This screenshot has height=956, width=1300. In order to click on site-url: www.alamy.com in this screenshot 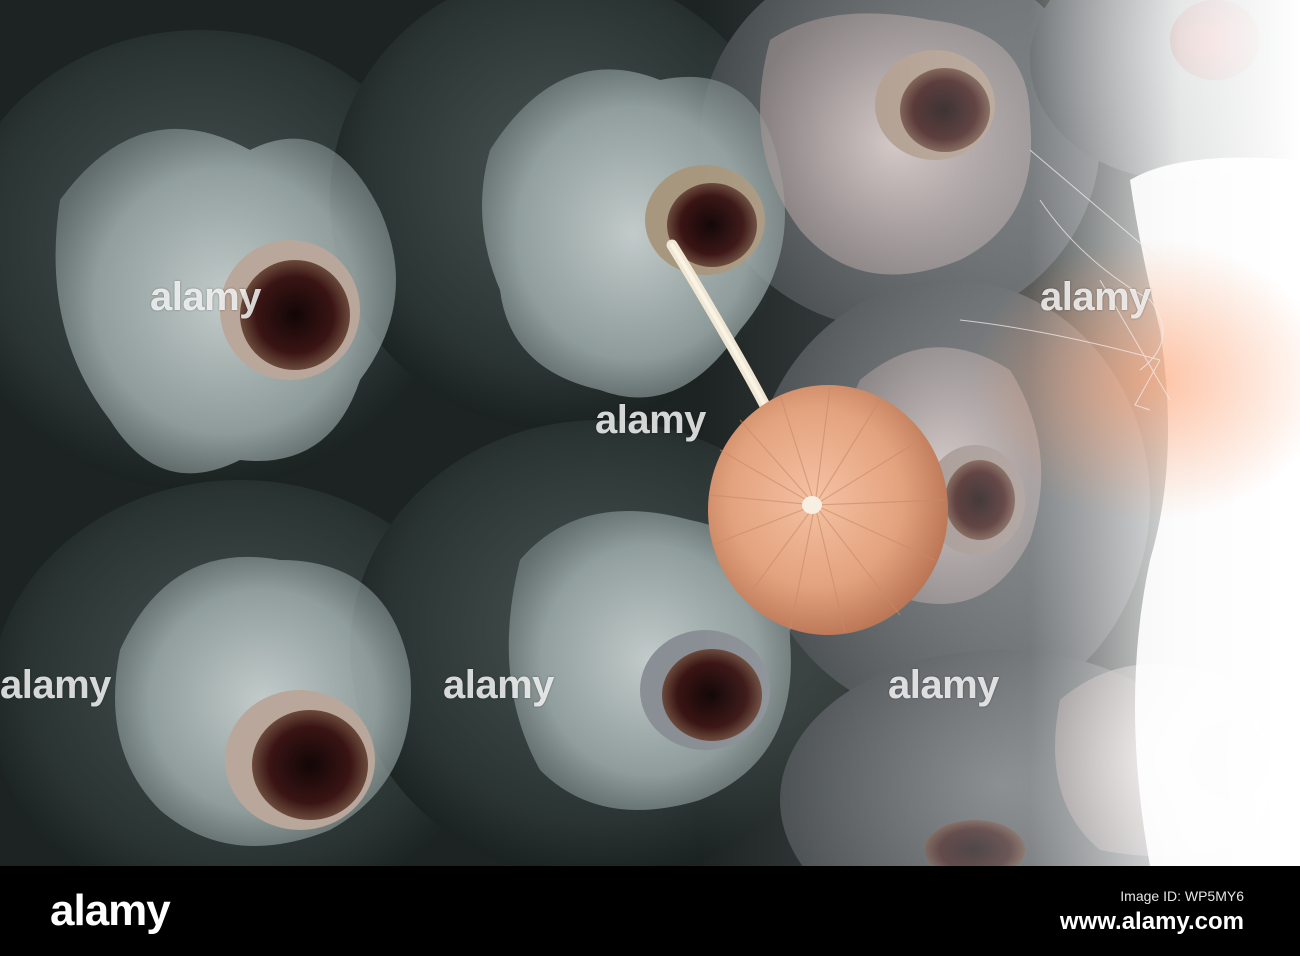, I will do `click(1151, 921)`.